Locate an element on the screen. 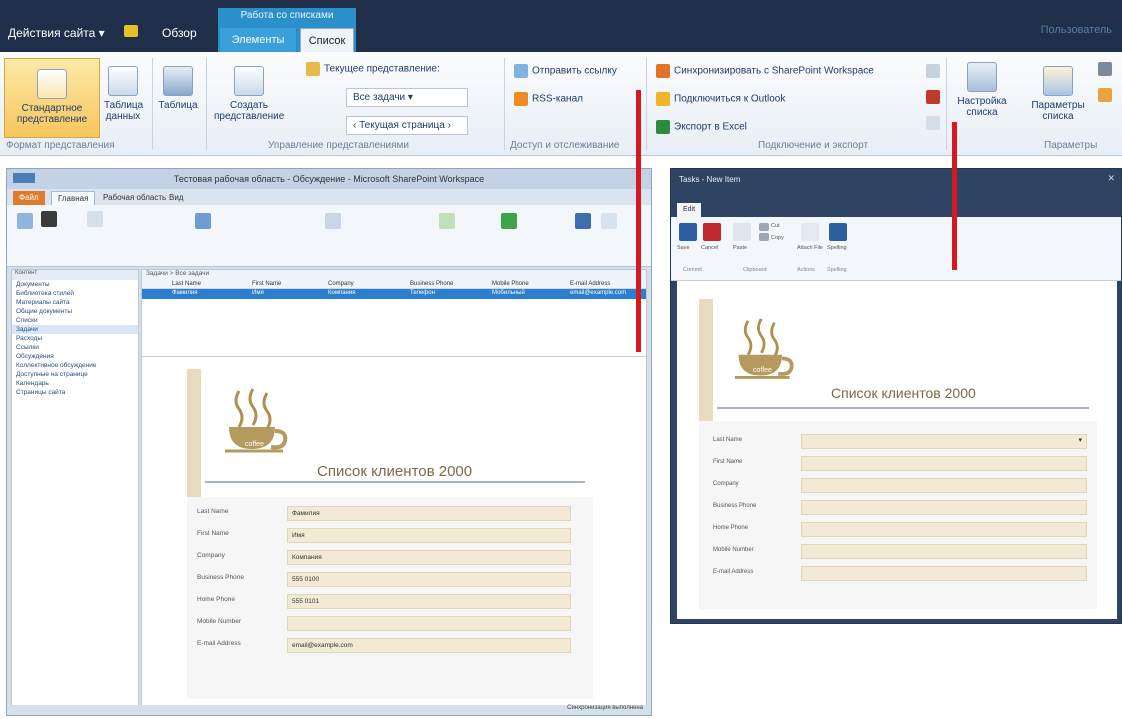  open-with-access-icon is located at coordinates (933, 71).